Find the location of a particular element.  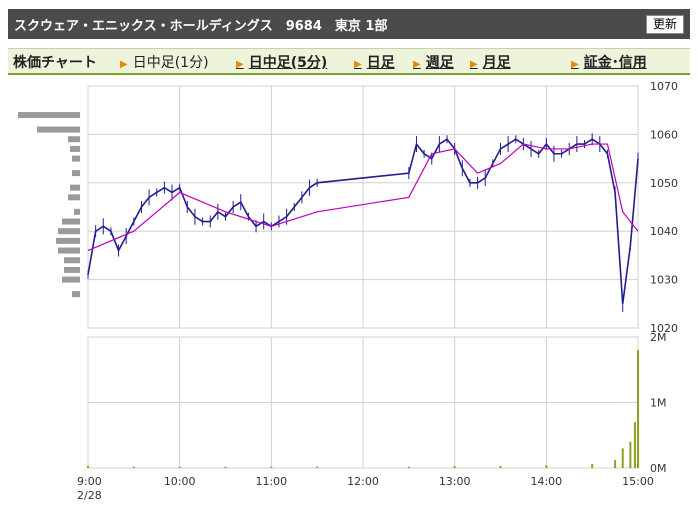

x-tick-label: 9:00 is located at coordinates (89, 481).